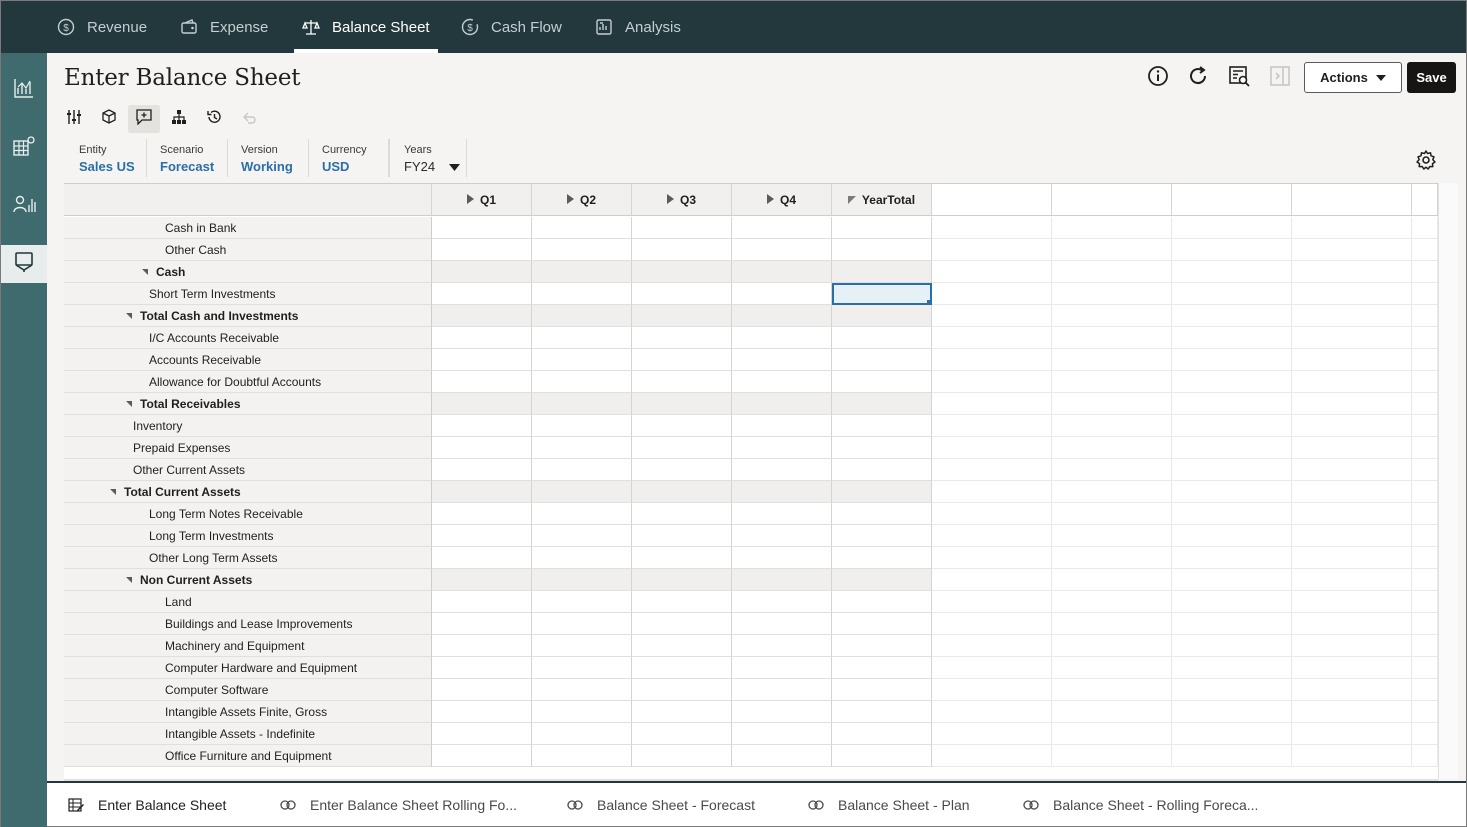 This screenshot has height=827, width=1467. What do you see at coordinates (248, 580) in the screenshot?
I see `row-header: Non Current Assets` at bounding box center [248, 580].